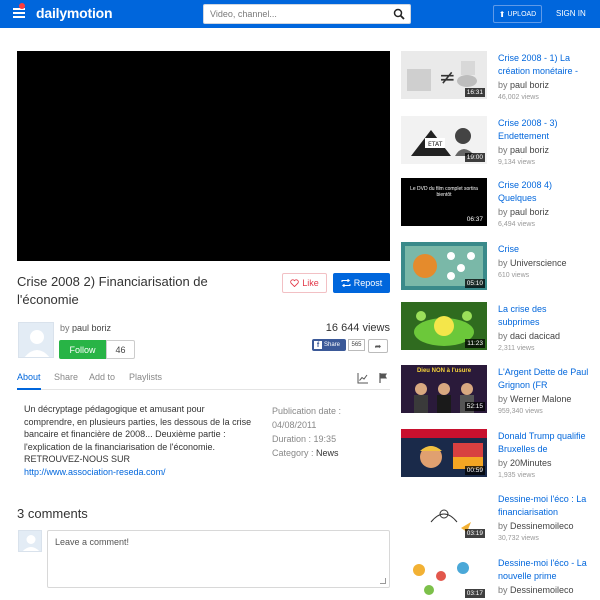 The height and width of the screenshot is (600, 600). What do you see at coordinates (544, 129) in the screenshot?
I see `related-video-title: Crise 2008 - 3) Endettement` at bounding box center [544, 129].